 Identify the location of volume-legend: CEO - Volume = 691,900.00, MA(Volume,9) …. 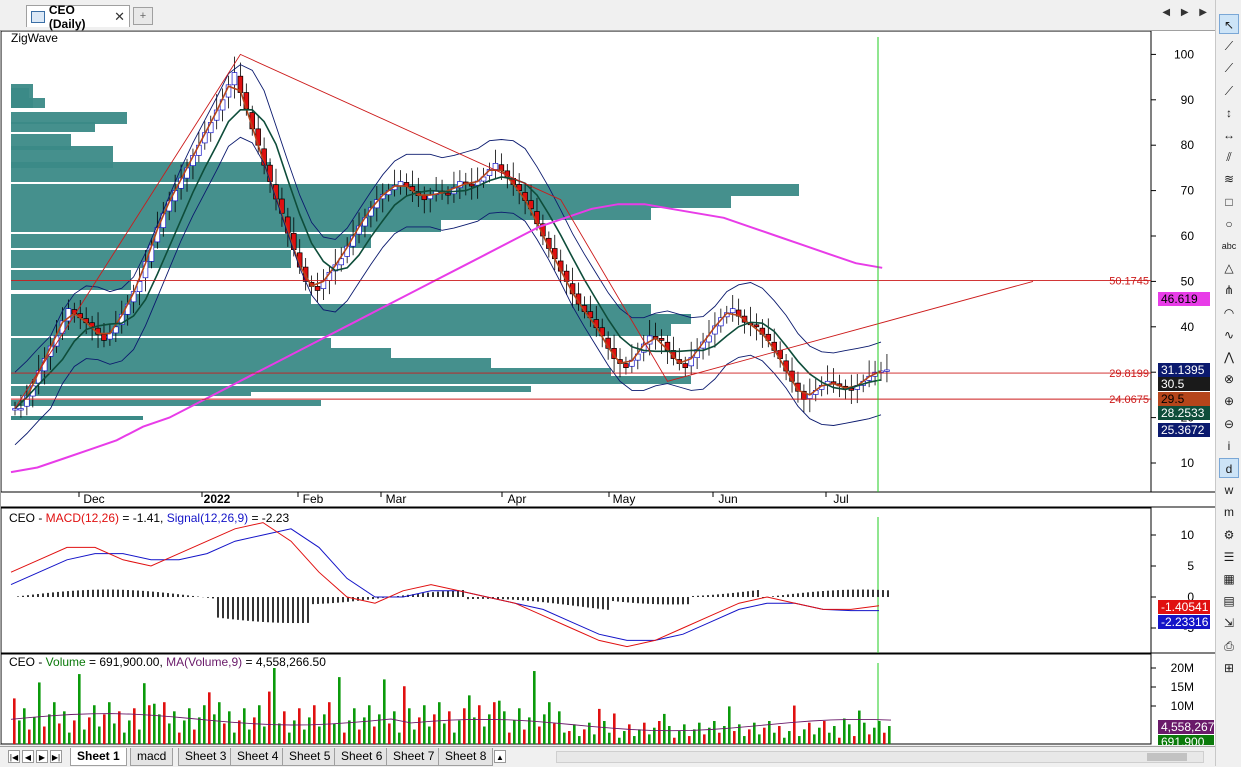
(167, 662).